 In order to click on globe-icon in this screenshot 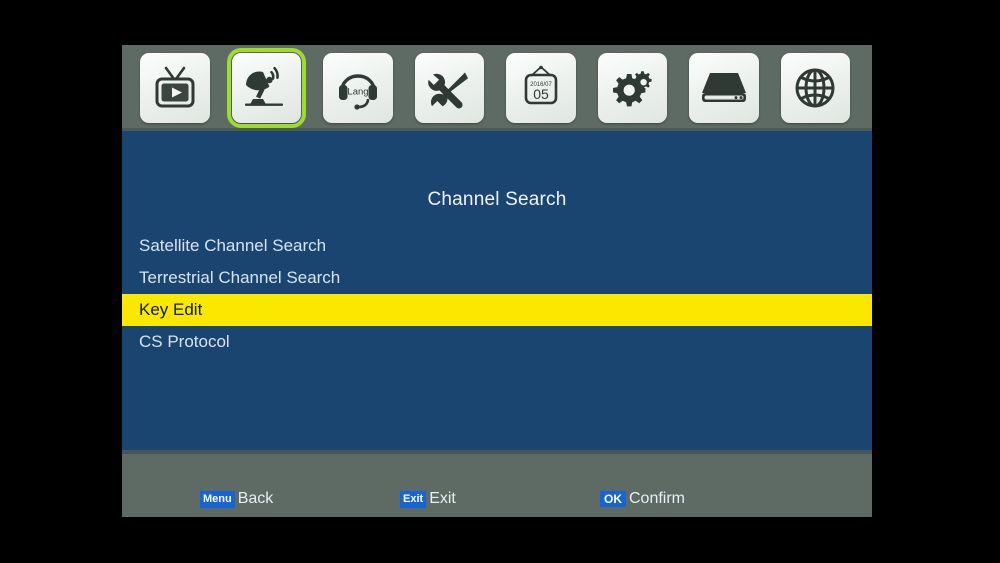, I will do `click(815, 88)`.